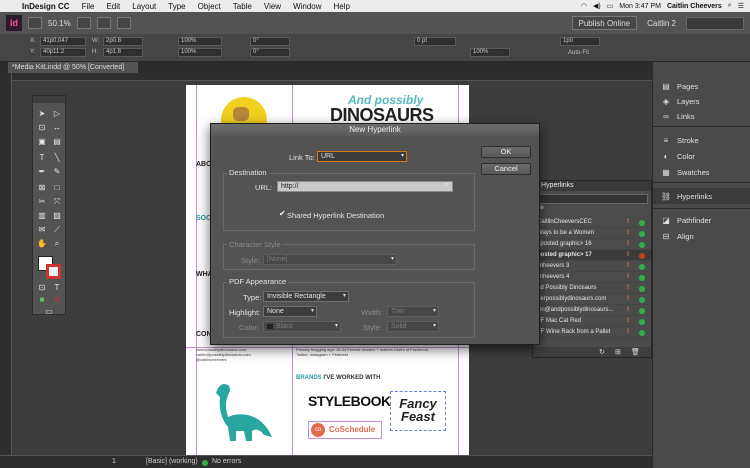 This screenshot has width=750, height=468. What do you see at coordinates (602, 352) in the screenshot?
I see `update-icon: ↻` at bounding box center [602, 352].